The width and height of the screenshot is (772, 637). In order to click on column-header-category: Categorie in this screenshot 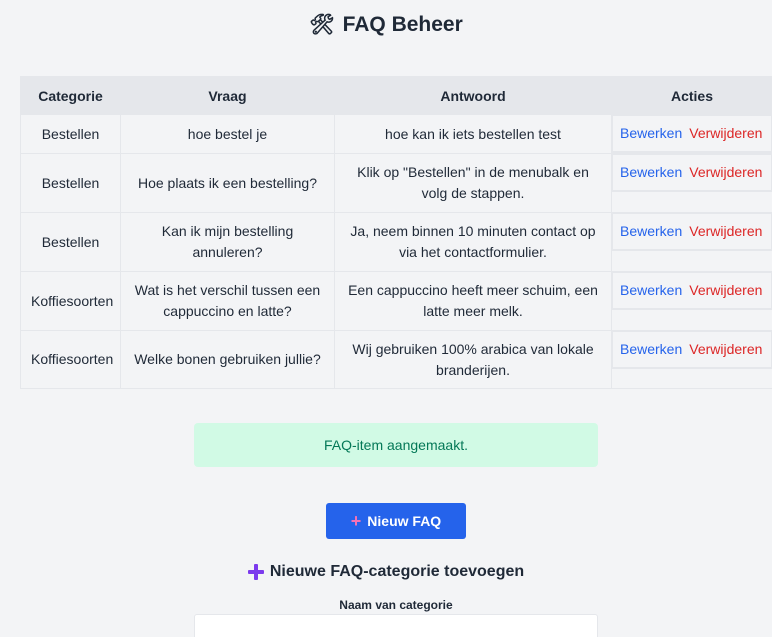, I will do `click(70, 95)`.